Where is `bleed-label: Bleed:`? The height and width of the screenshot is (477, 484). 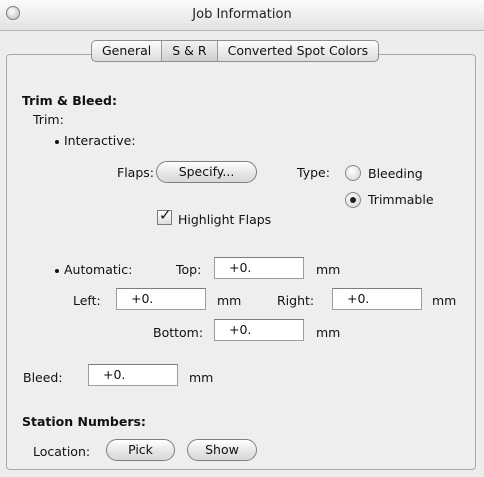 bleed-label: Bleed: is located at coordinates (43, 377).